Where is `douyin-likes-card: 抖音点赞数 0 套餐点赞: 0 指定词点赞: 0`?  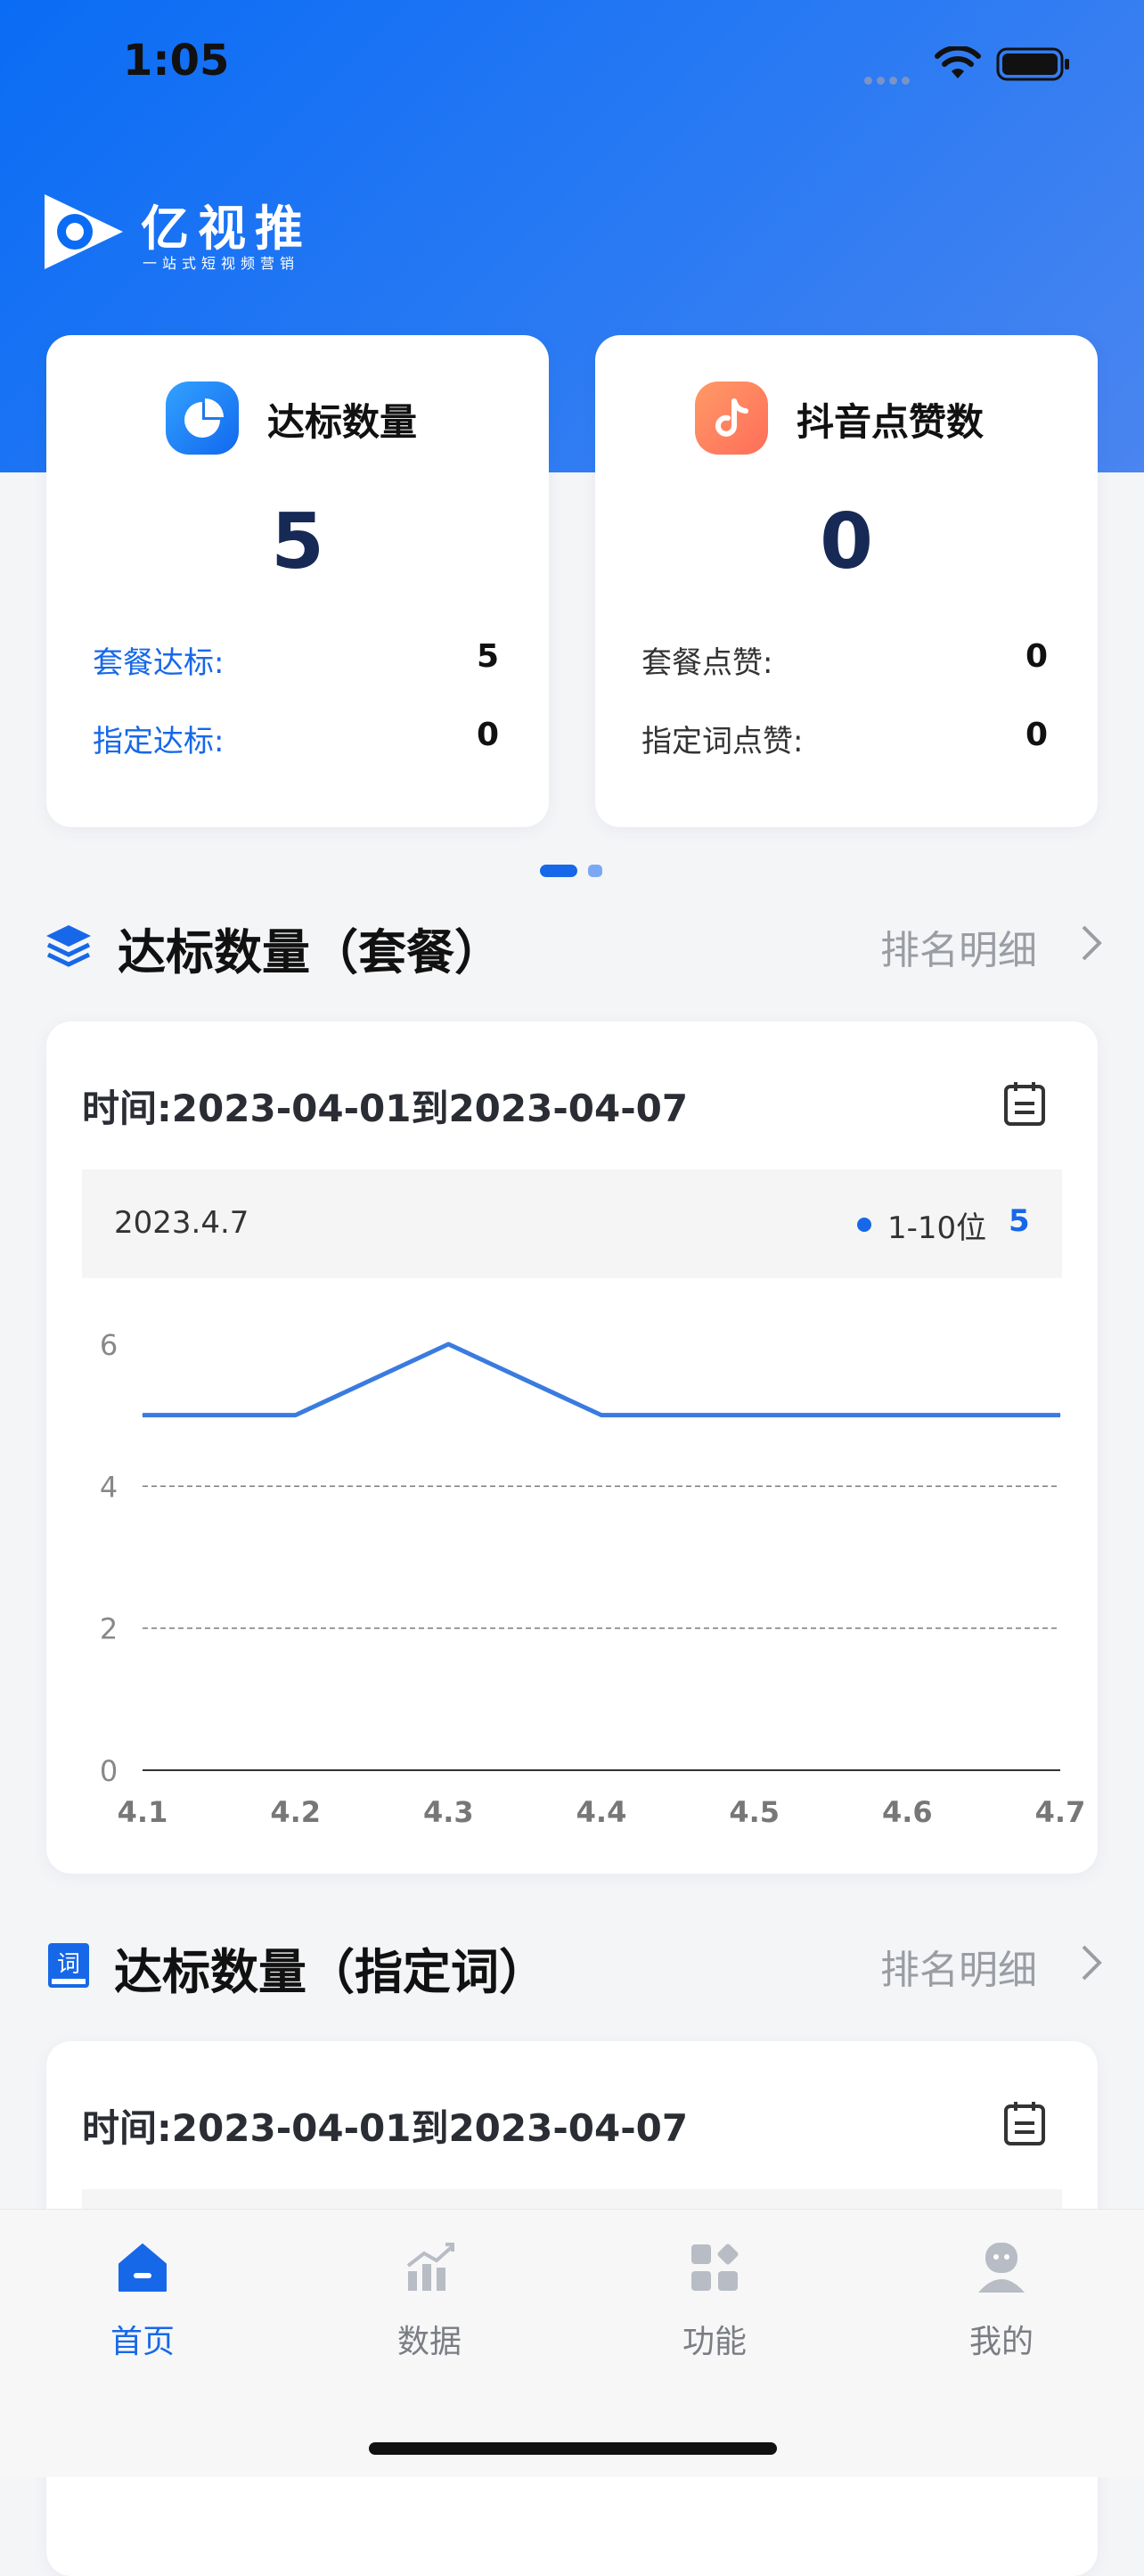 douyin-likes-card: 抖音点赞数 0 套餐点赞: 0 指定词点赞: 0 is located at coordinates (846, 581).